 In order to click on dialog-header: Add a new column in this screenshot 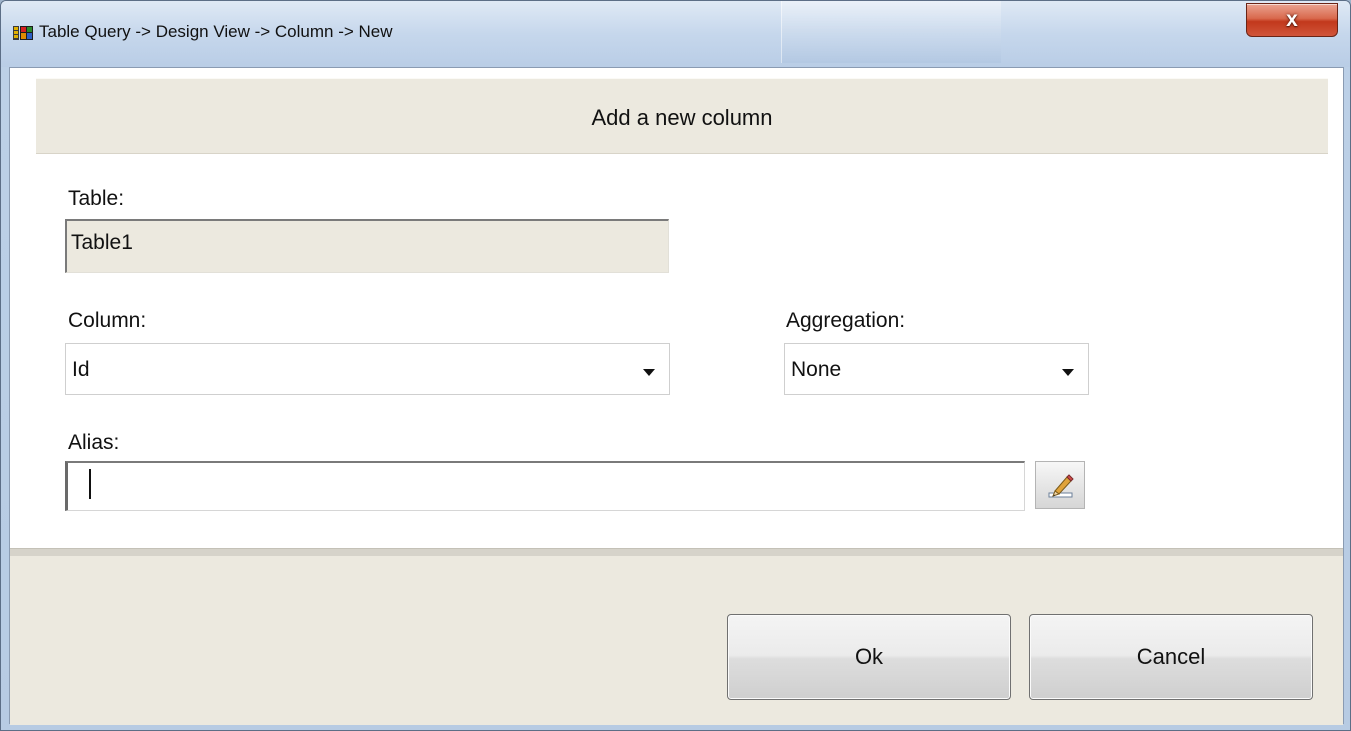, I will do `click(682, 116)`.